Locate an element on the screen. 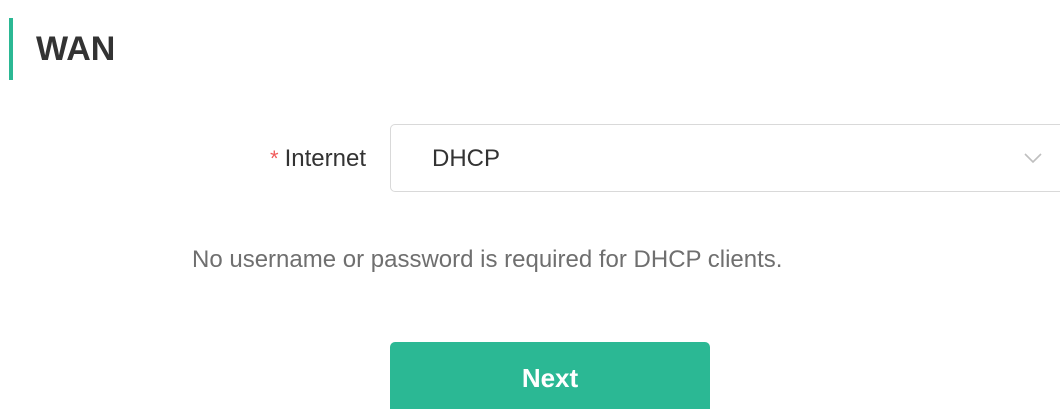 This screenshot has width=1060, height=409. internet-connection-select: DHCP is located at coordinates (725, 158).